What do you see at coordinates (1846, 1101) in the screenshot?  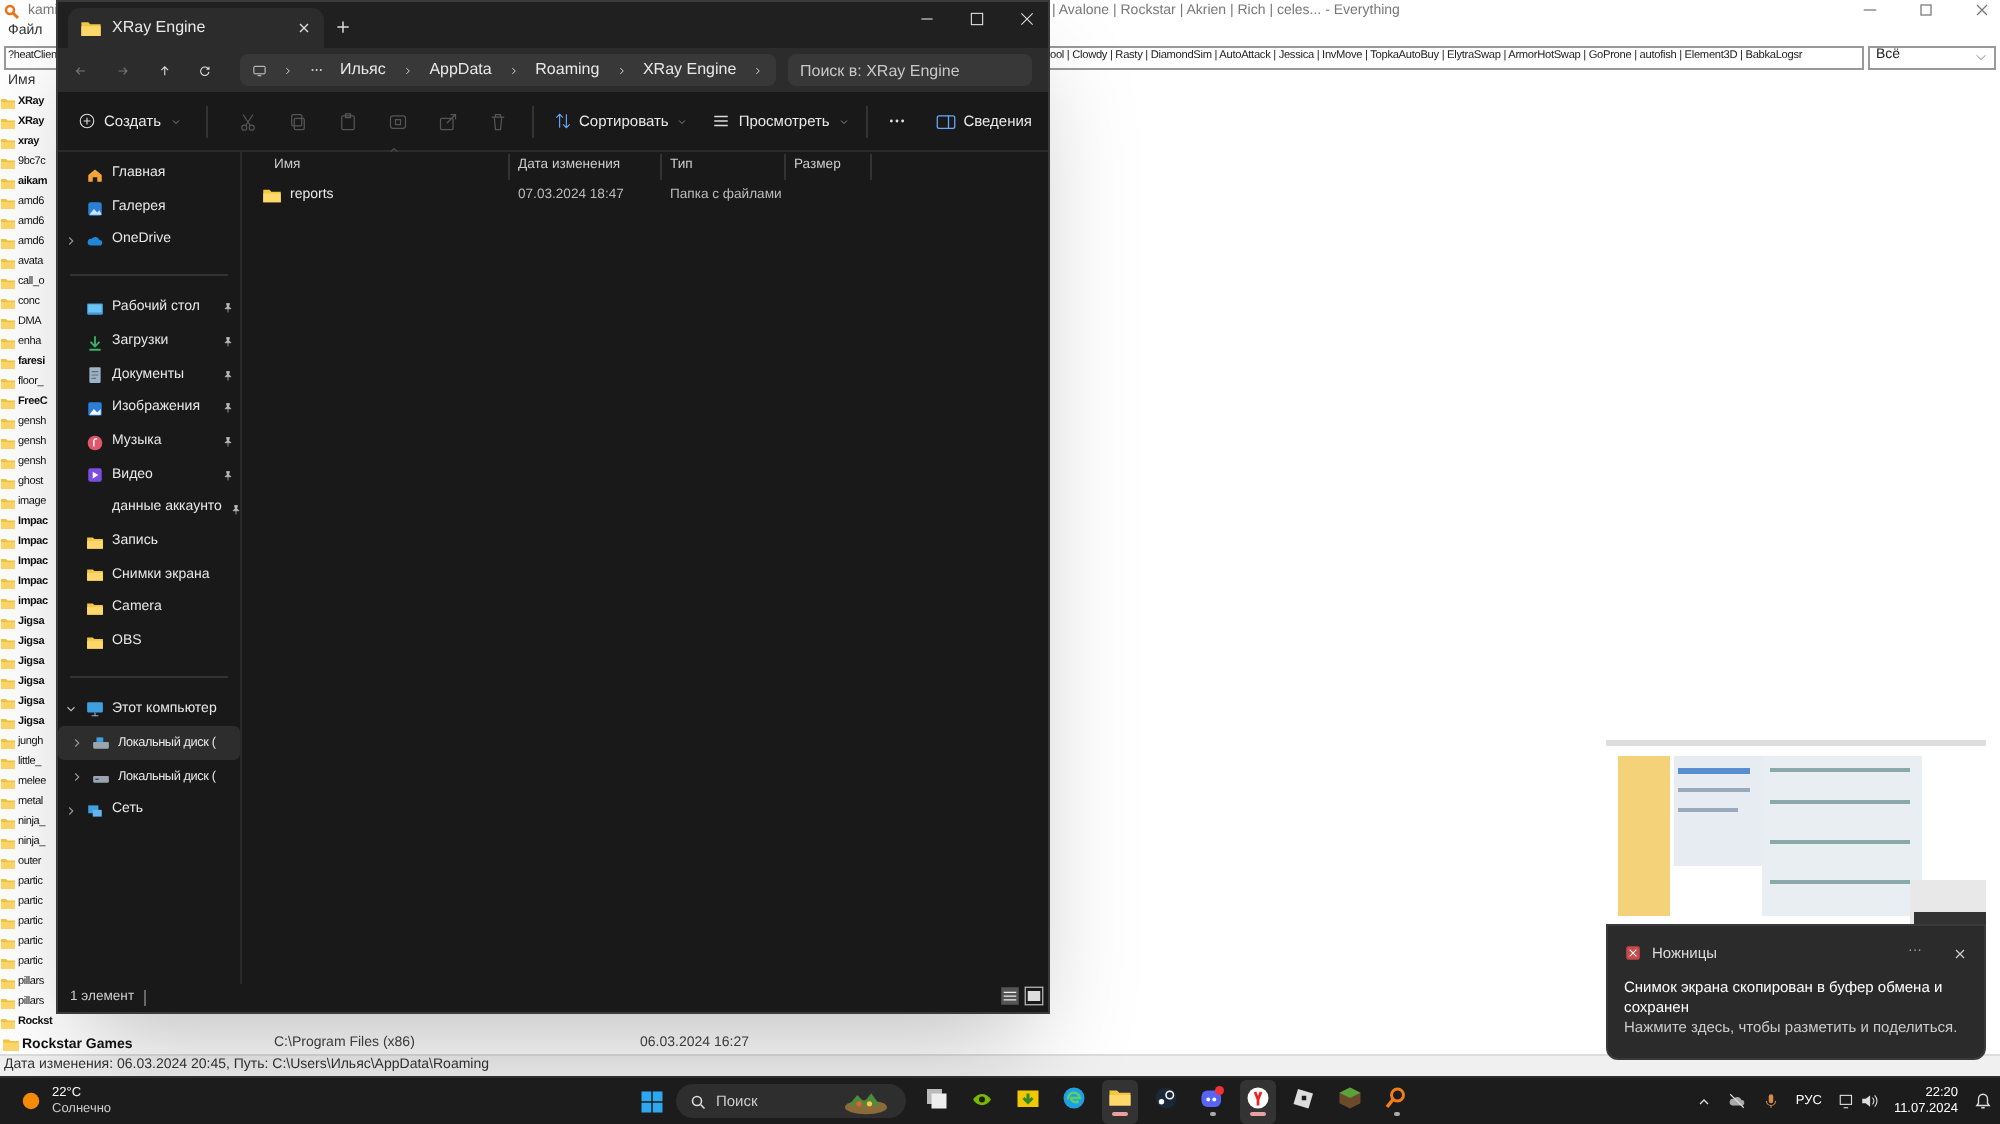 I see `monitor-icon` at bounding box center [1846, 1101].